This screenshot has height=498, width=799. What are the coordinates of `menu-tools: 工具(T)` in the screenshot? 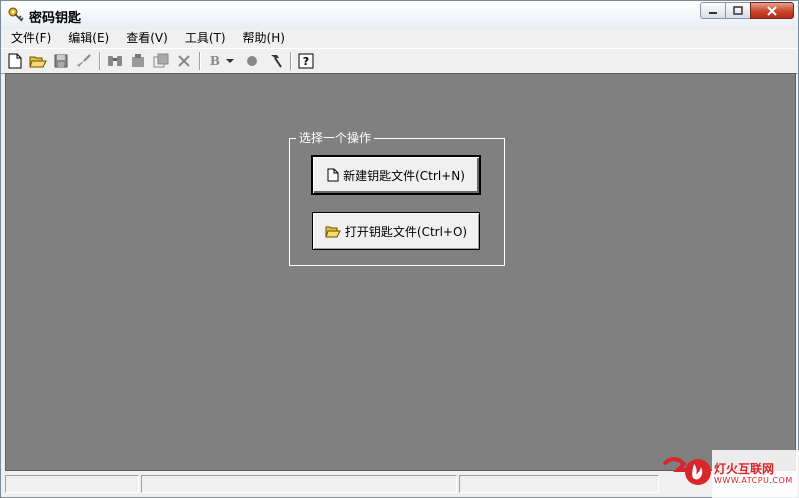 It's located at (205, 38).